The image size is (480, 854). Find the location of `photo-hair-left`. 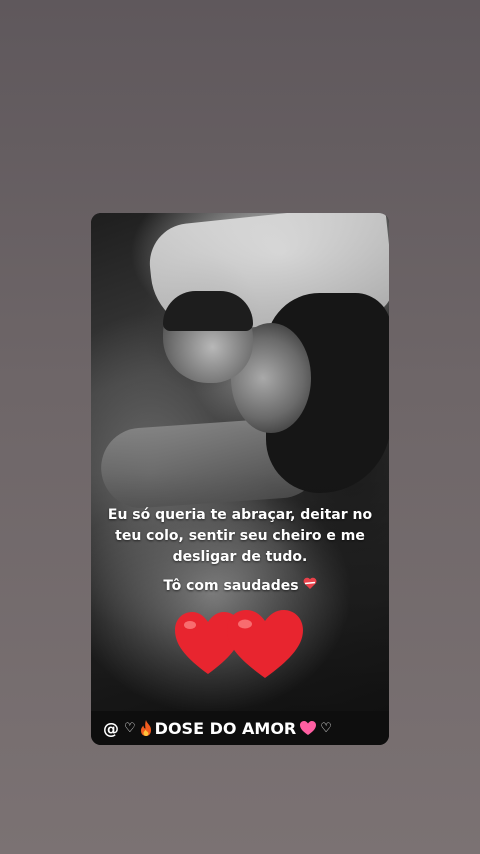

photo-hair-left is located at coordinates (208, 311).